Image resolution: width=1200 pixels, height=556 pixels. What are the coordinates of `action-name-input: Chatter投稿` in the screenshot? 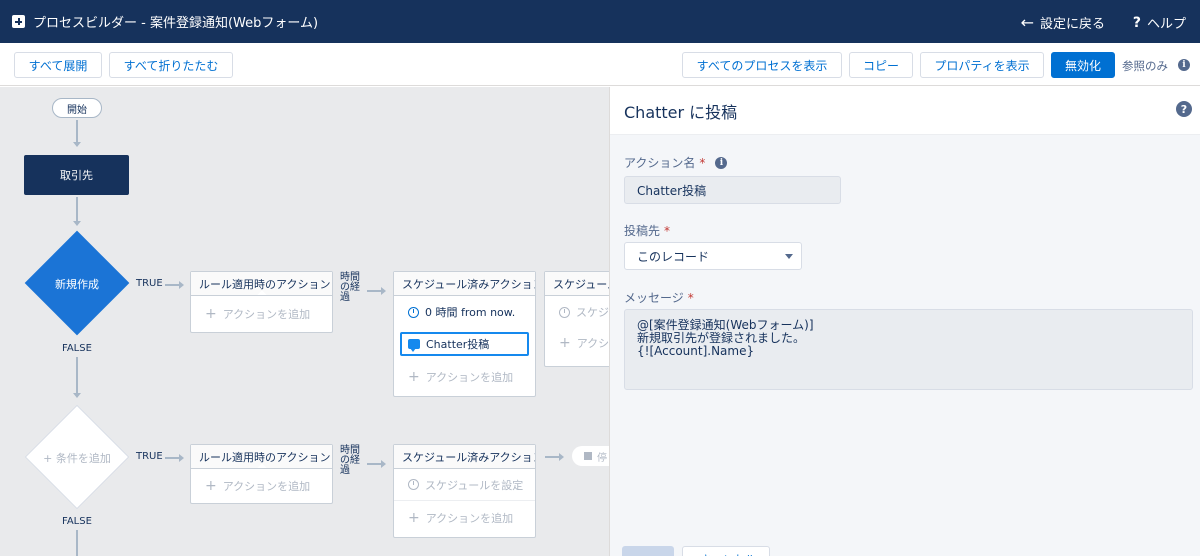 It's located at (732, 190).